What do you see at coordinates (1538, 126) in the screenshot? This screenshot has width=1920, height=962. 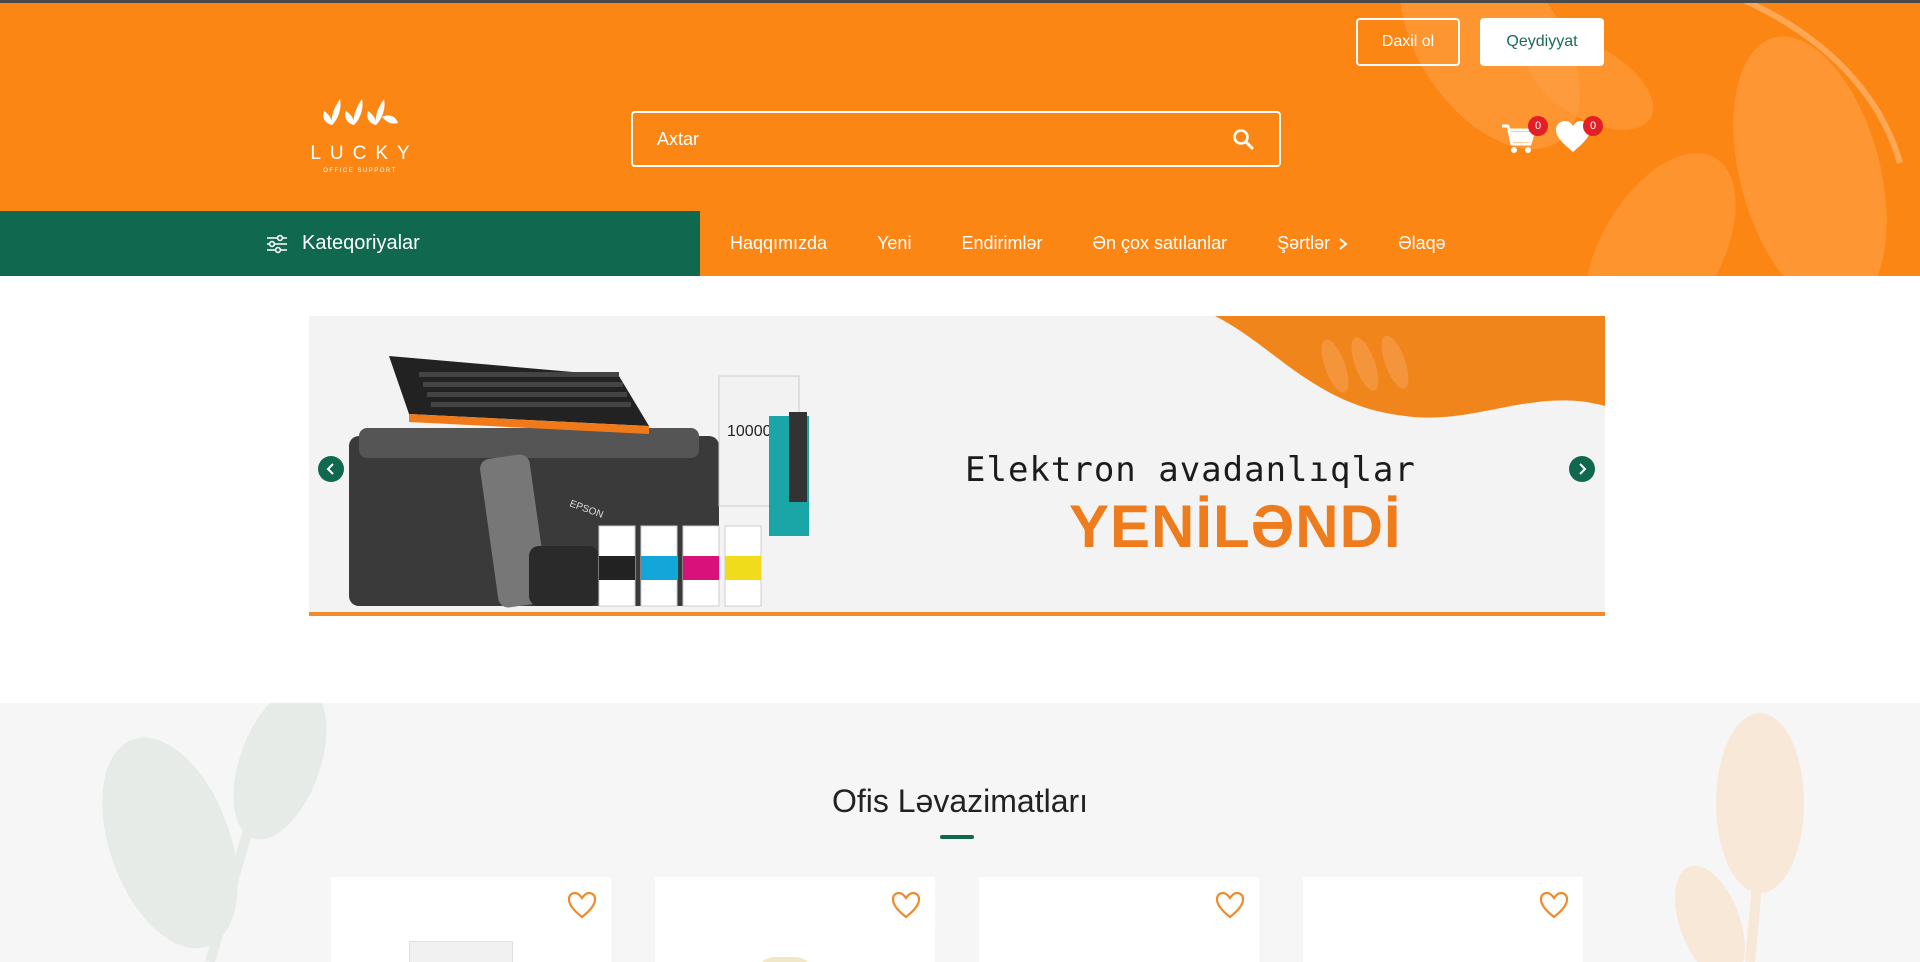 I see `cart-count-badge: 0` at bounding box center [1538, 126].